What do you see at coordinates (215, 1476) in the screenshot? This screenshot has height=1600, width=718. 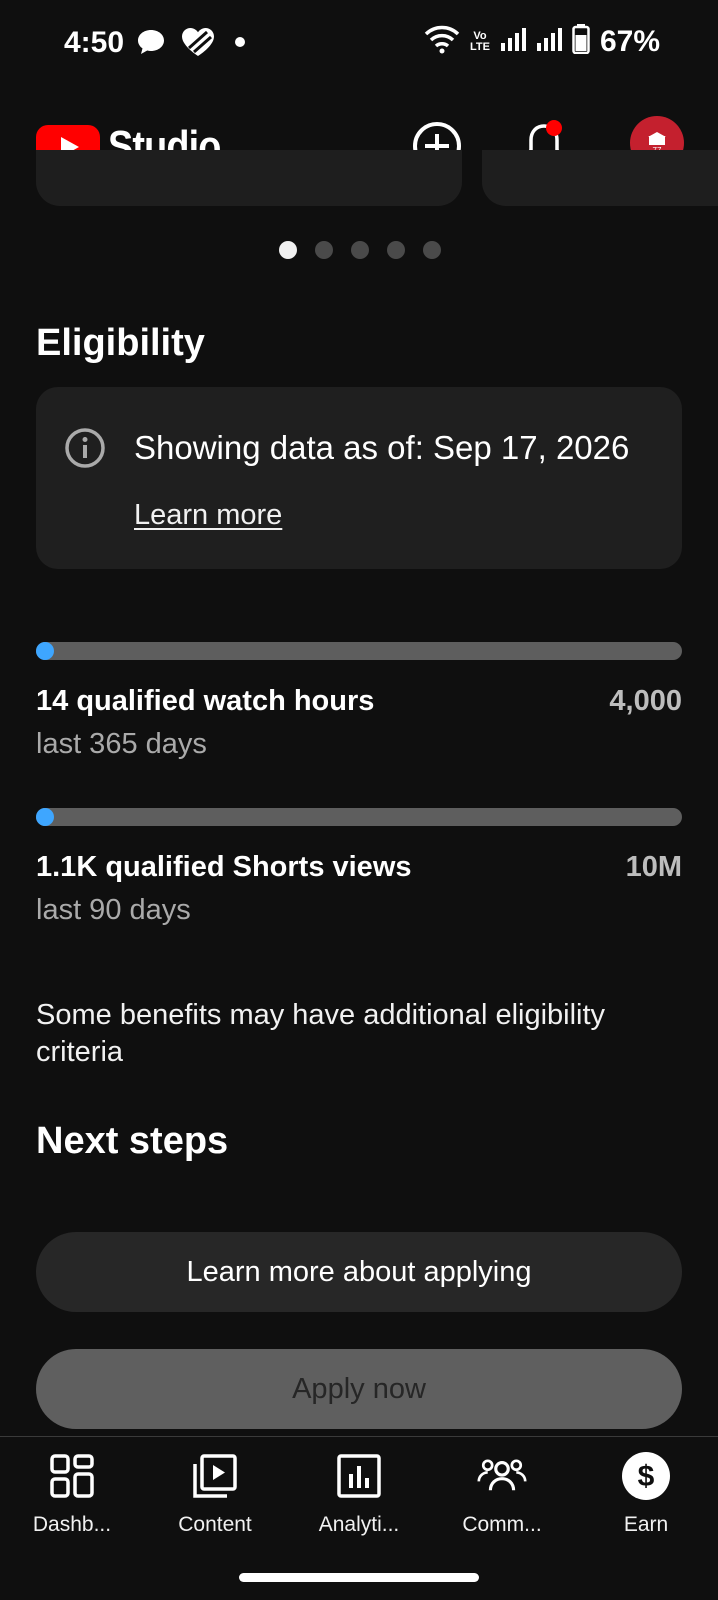 I see `content-icon` at bounding box center [215, 1476].